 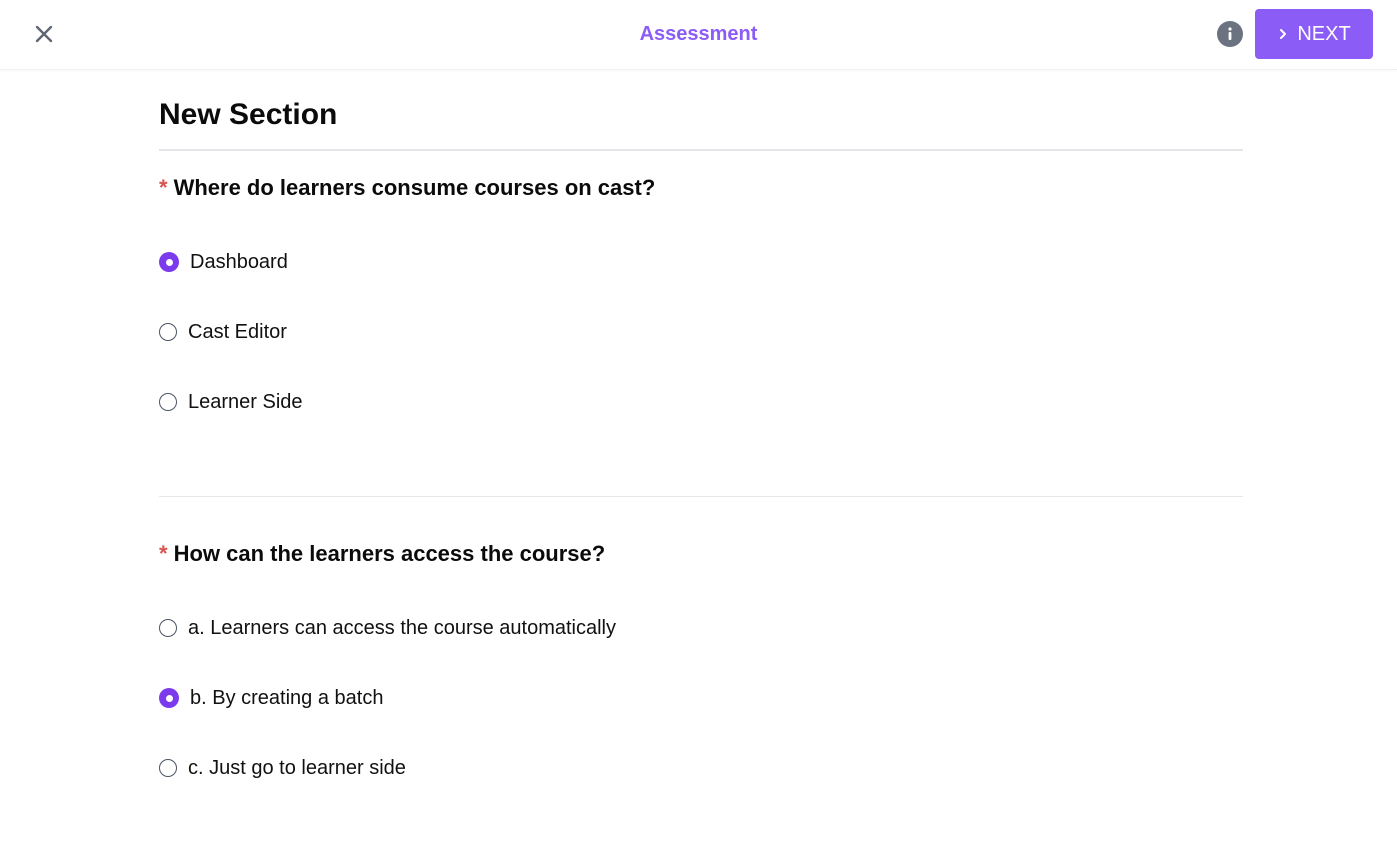 I want to click on option-dashboard: Dashboard, so click(x=223, y=262).